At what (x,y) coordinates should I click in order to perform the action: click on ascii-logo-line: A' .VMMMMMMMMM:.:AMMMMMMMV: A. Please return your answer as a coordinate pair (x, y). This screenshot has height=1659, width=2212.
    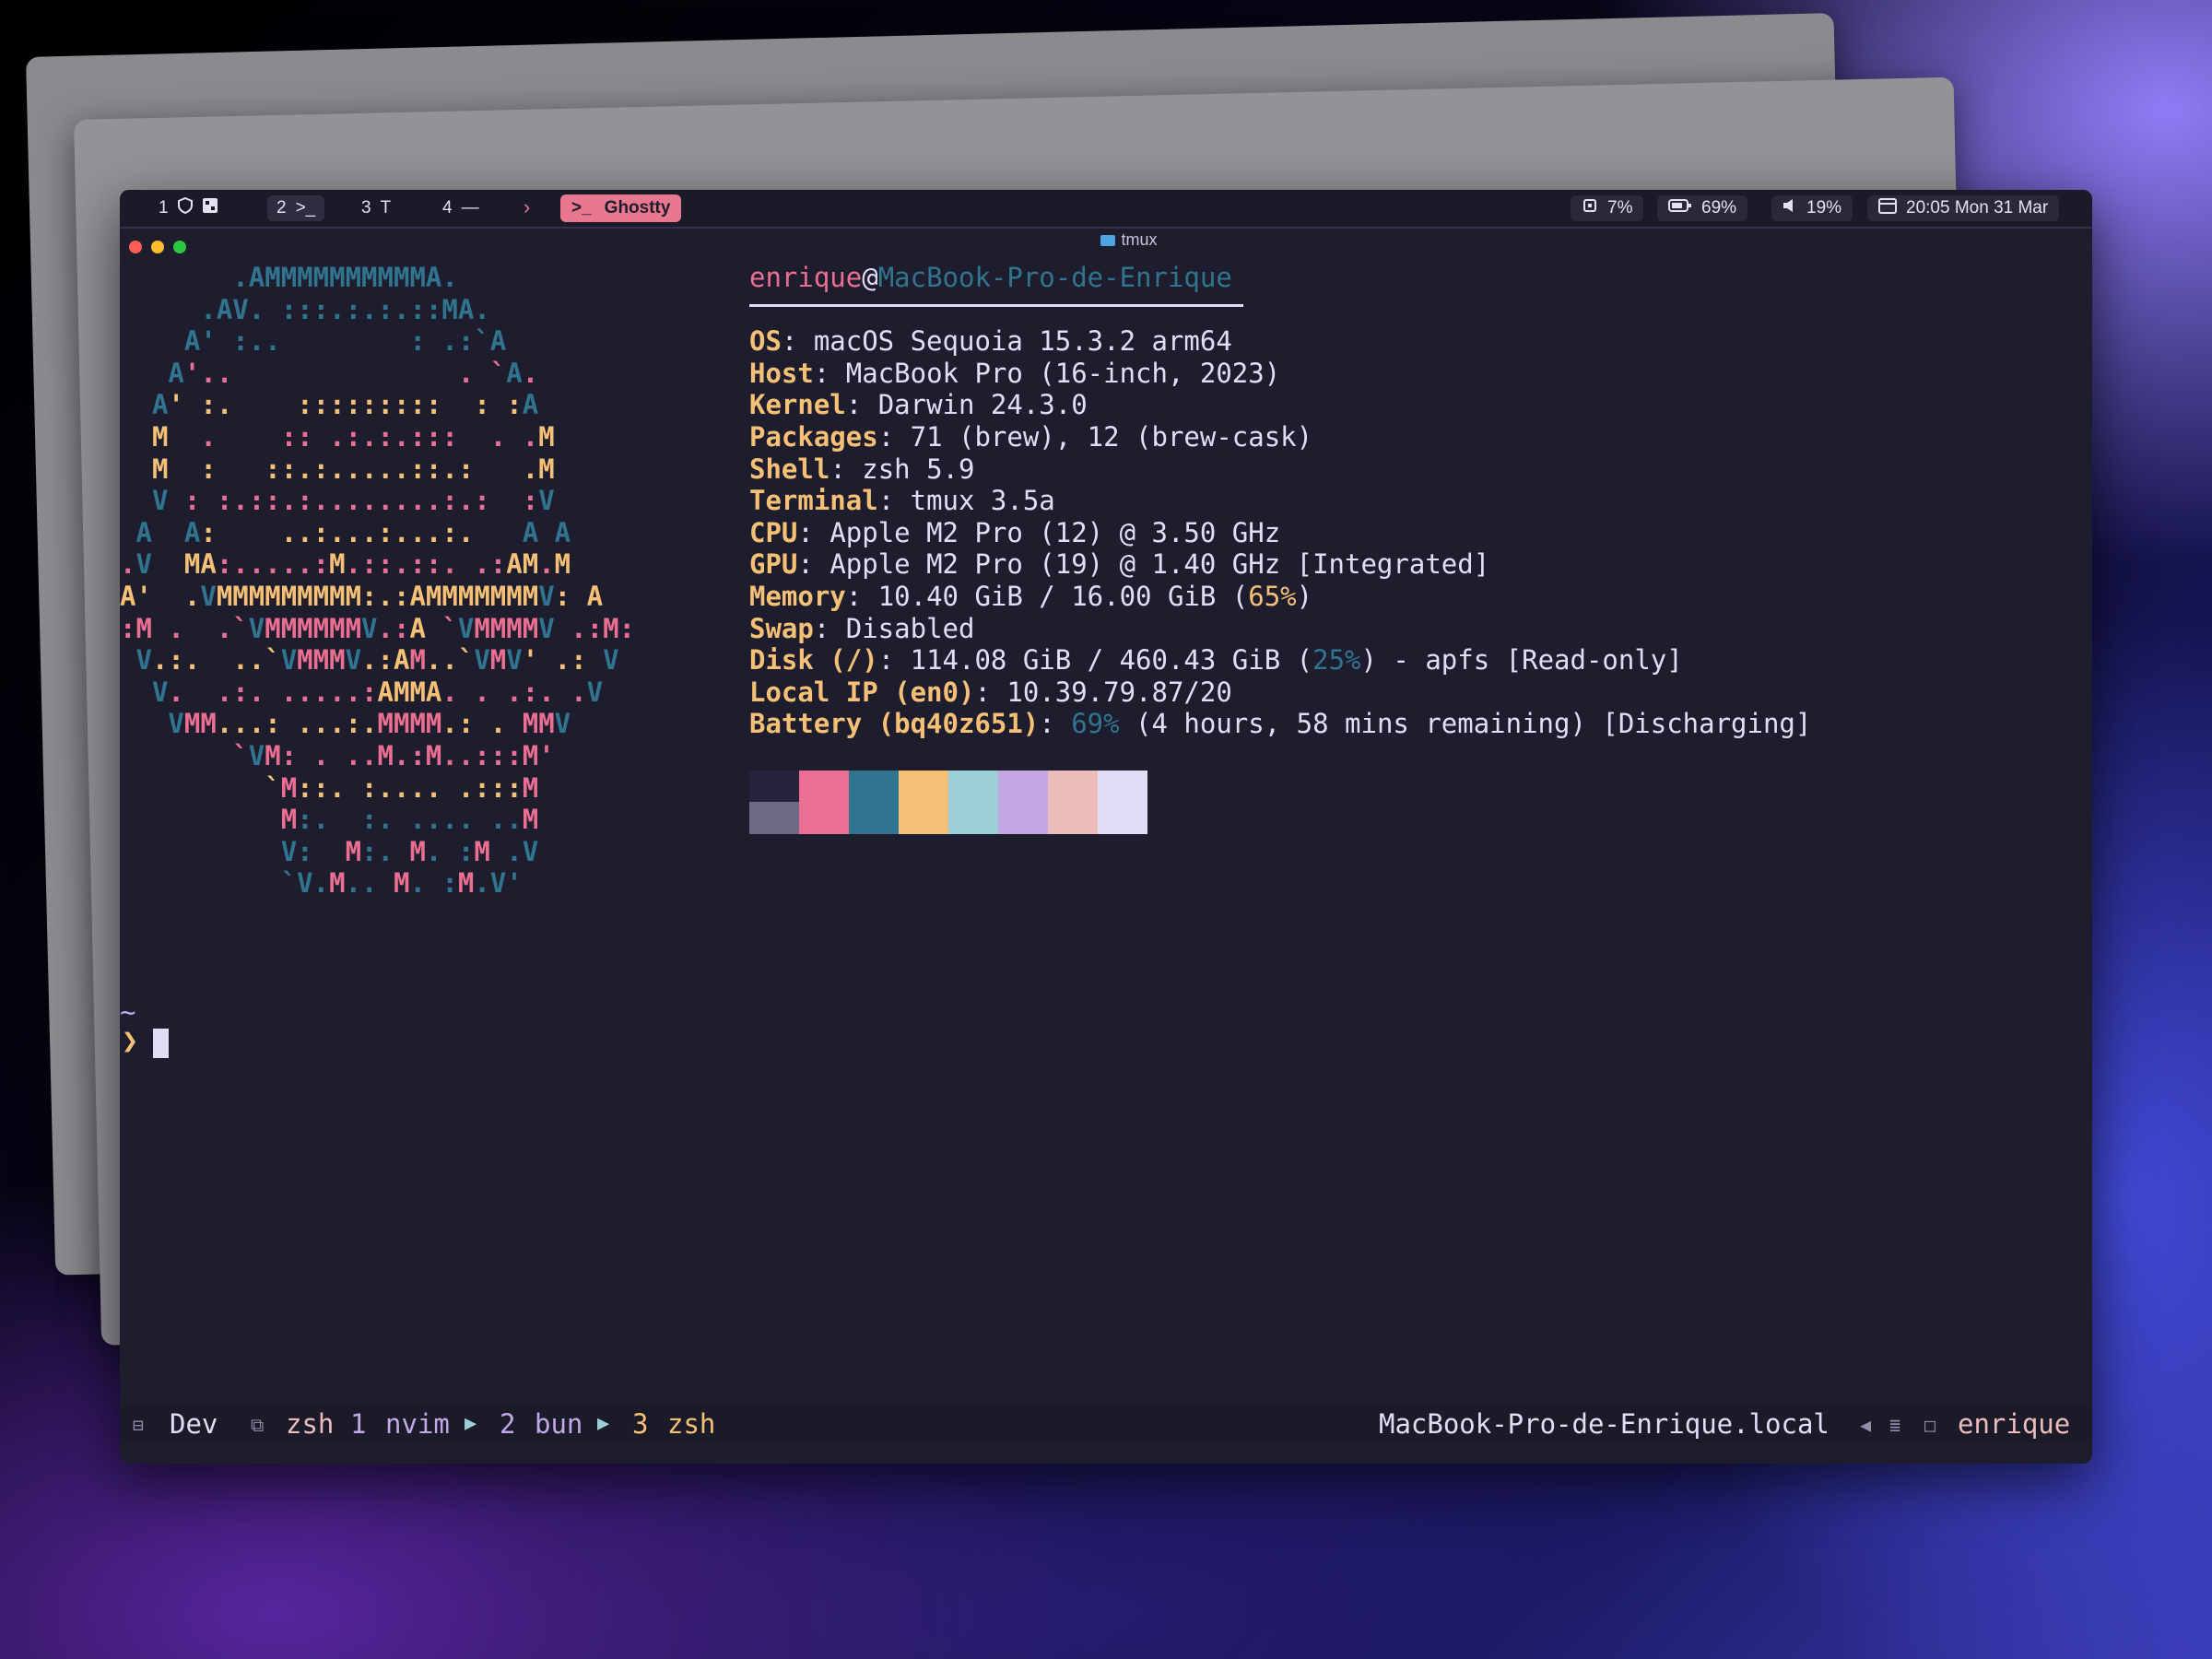
    Looking at the image, I should click on (362, 596).